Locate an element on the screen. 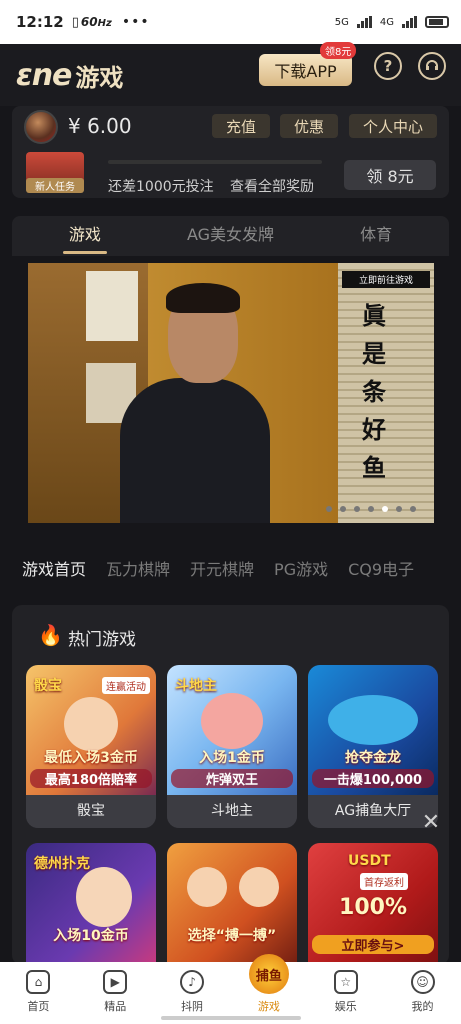 The height and width of the screenshot is (1024, 461). user-icon: ☺ is located at coordinates (422, 982).